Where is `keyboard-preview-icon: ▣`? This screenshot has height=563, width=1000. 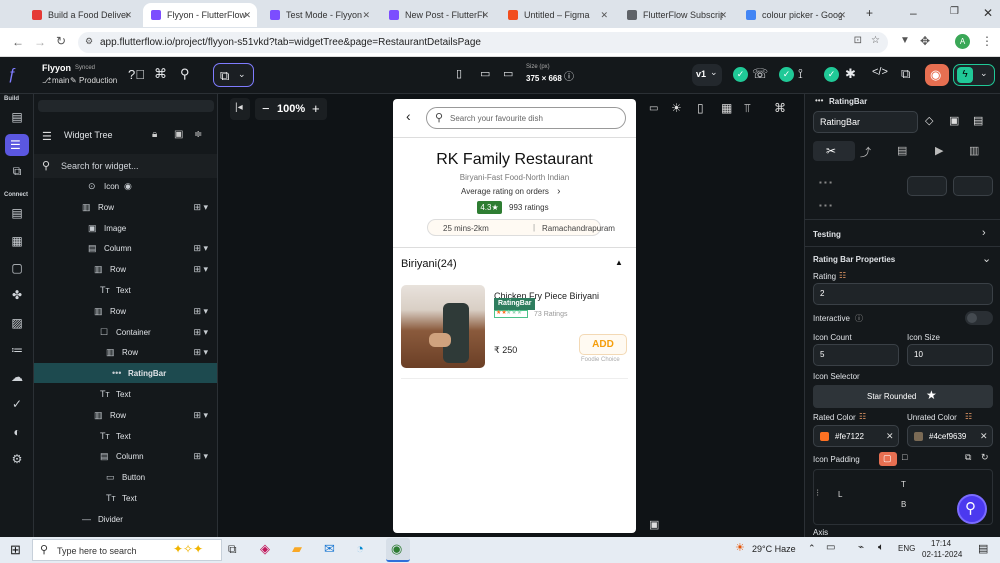 keyboard-preview-icon: ▣ is located at coordinates (654, 524).